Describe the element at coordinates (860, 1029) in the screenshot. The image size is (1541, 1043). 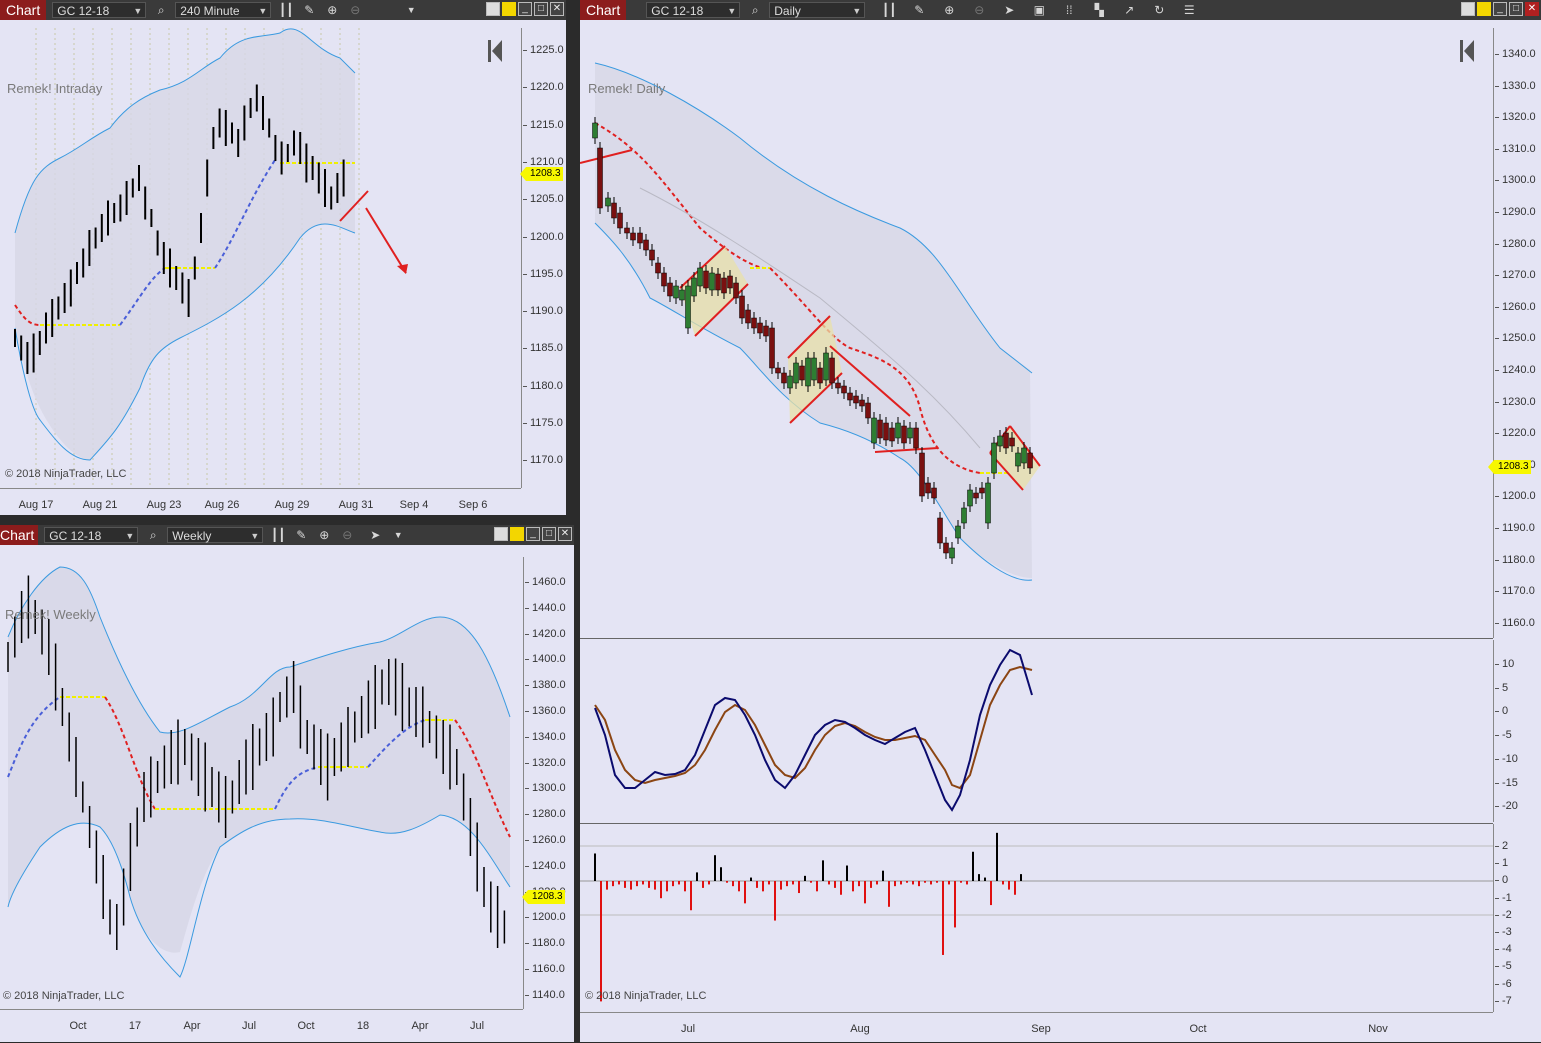
I see `time-tick-label: Aug` at that location.